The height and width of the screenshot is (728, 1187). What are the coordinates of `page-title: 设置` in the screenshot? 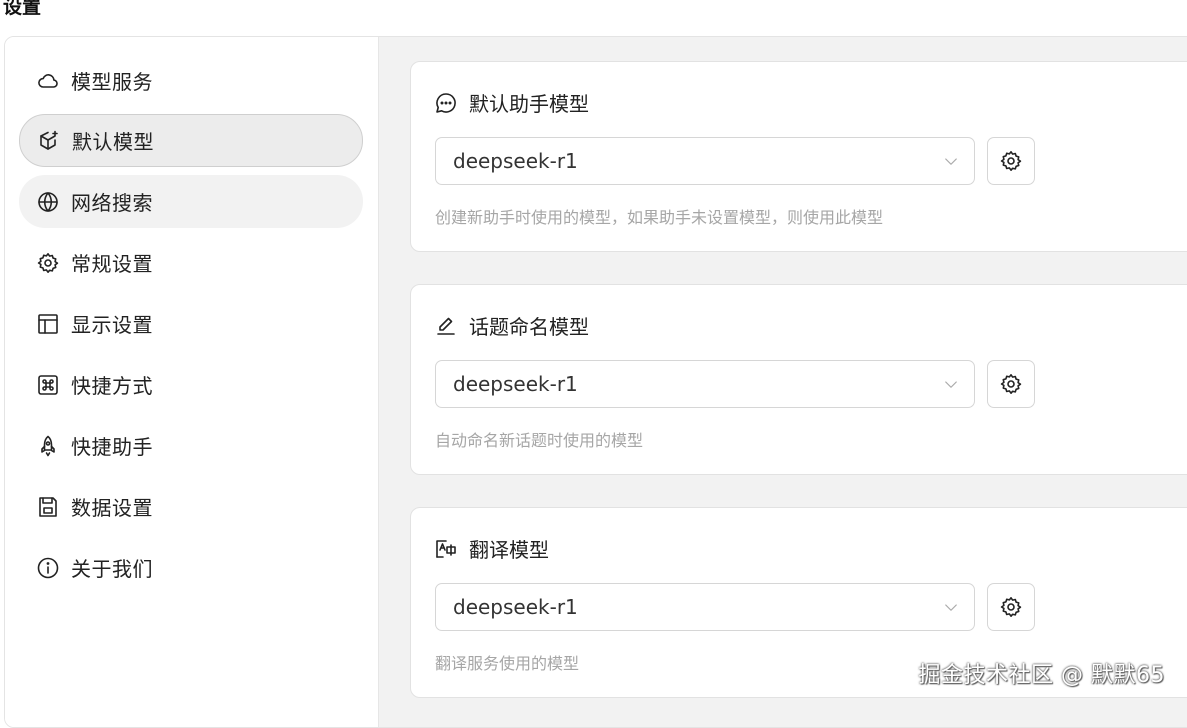 It's located at (22, 9).